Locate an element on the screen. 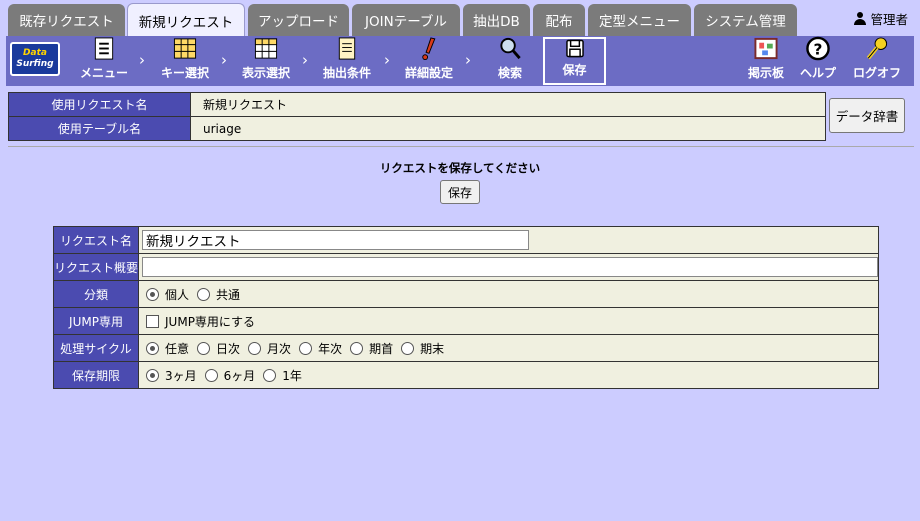 The height and width of the screenshot is (521, 920). tab-distribution: 配布 is located at coordinates (559, 20).